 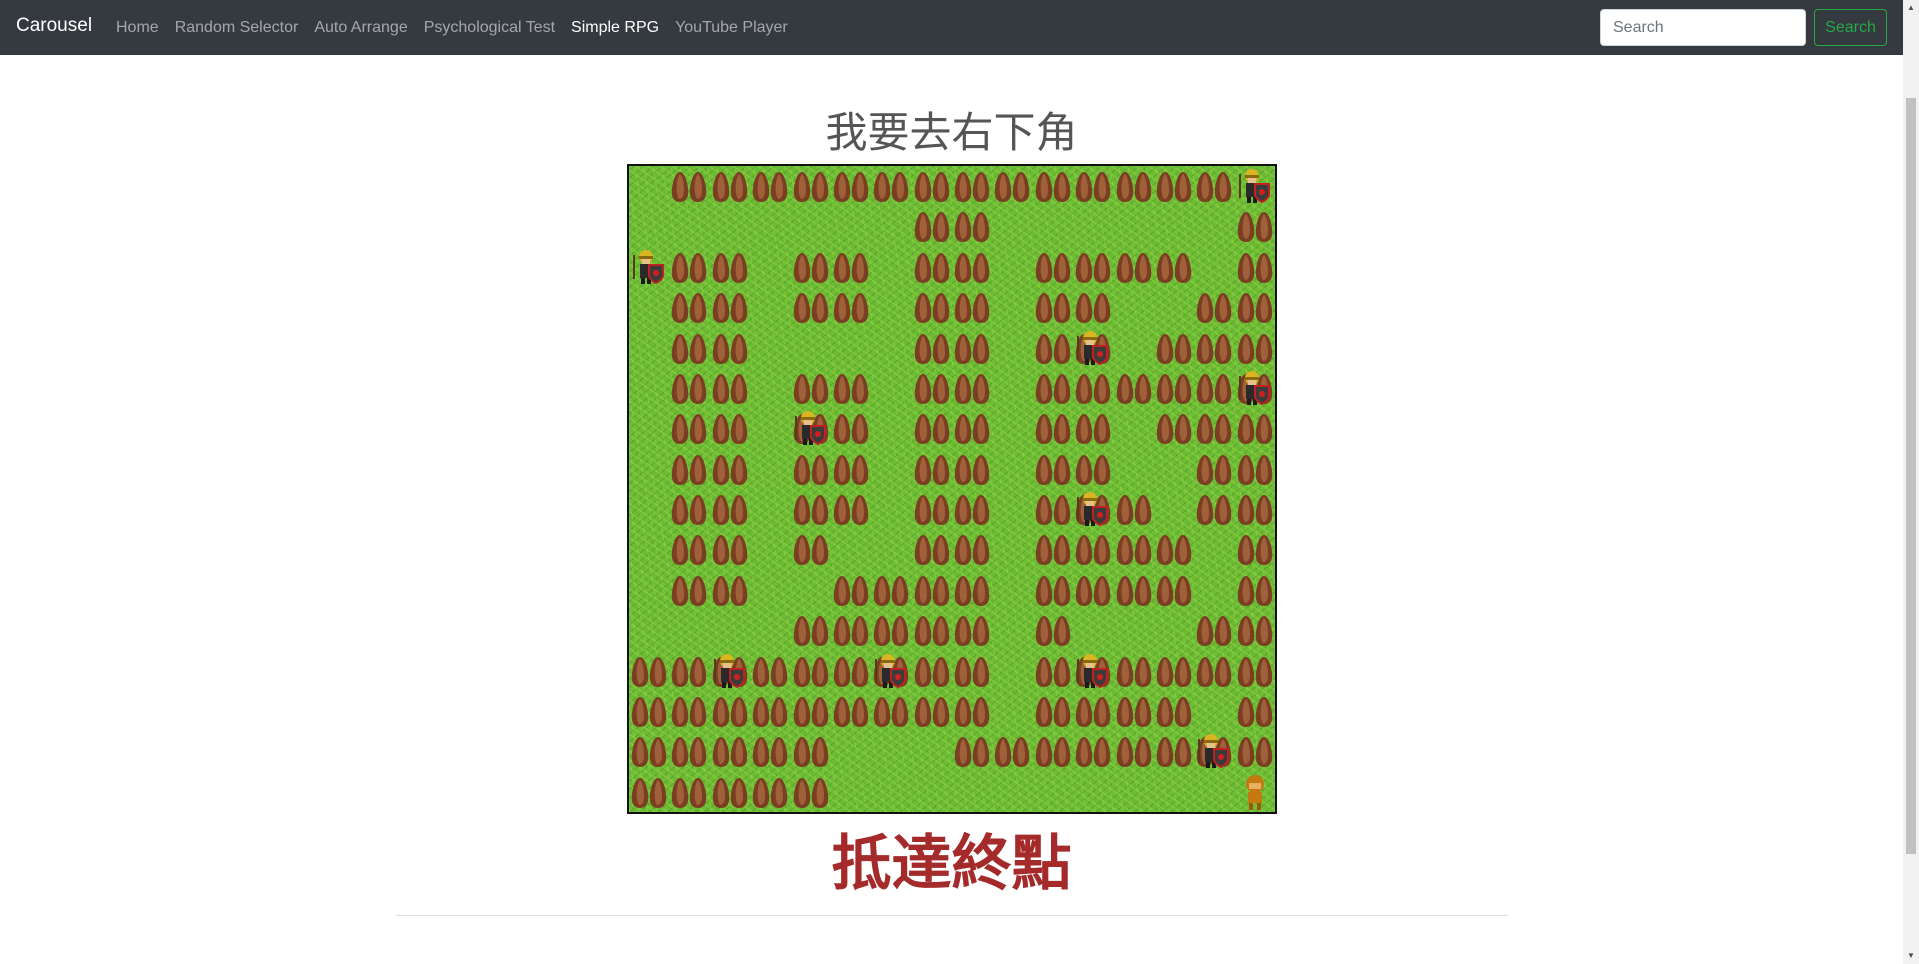 I want to click on nav-link-youtube-player: YouTube Player, so click(x=731, y=28).